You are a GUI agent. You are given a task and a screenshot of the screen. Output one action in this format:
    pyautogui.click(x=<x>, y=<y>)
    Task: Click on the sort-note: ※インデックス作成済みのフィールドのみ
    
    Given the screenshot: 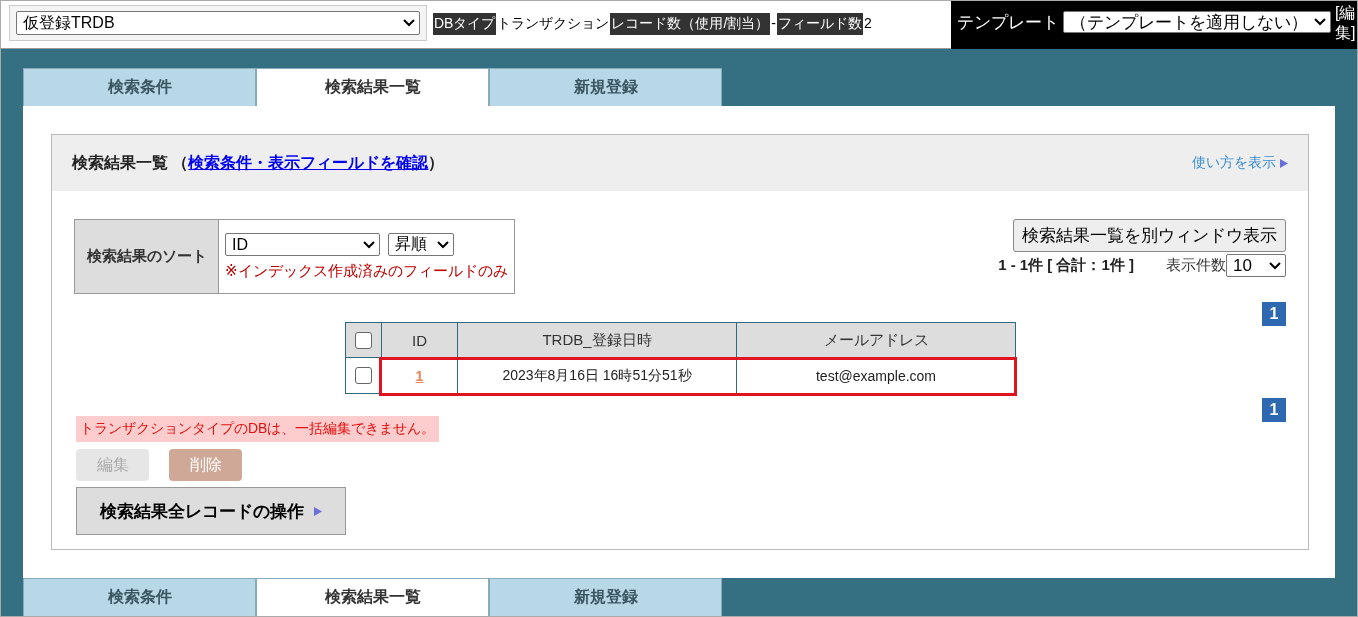 What is the action you would take?
    pyautogui.click(x=366, y=271)
    